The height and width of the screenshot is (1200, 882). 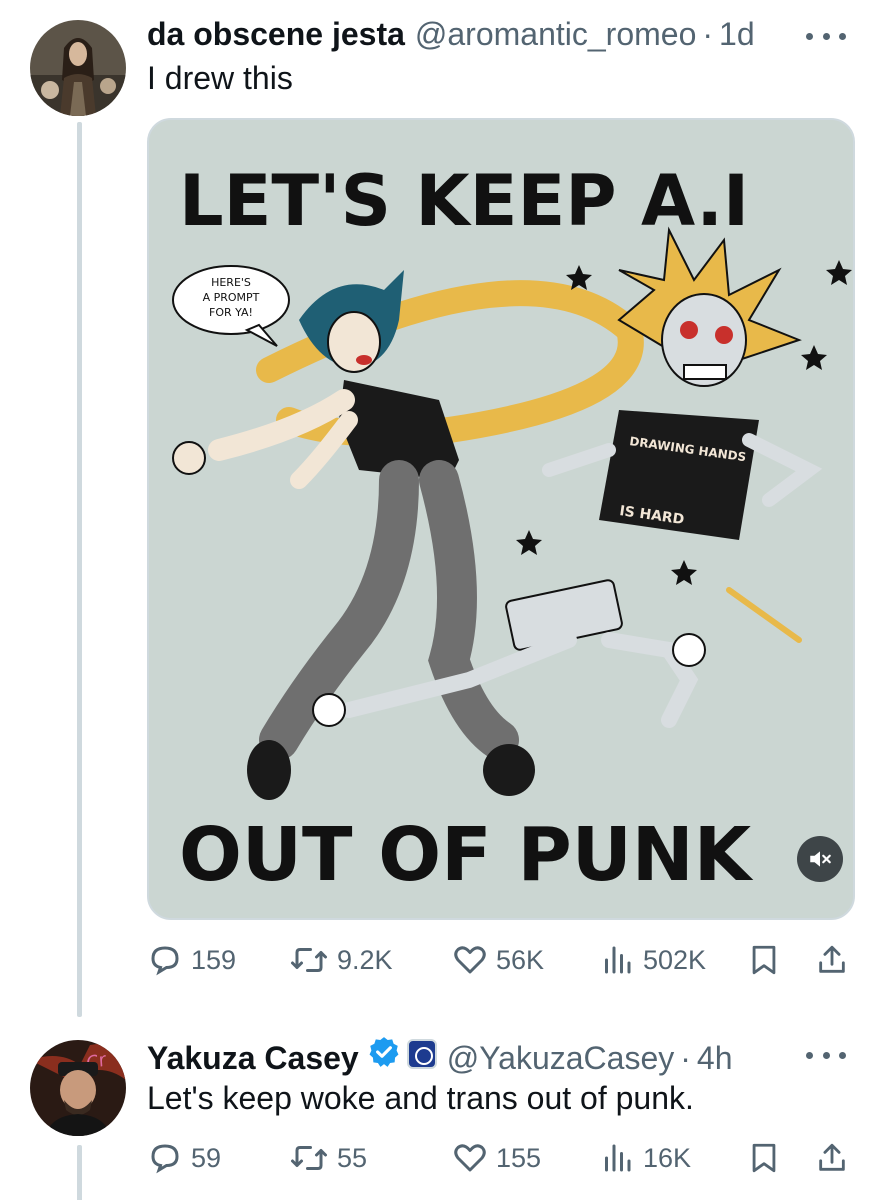 I want to click on views-button: 16K, so click(x=645, y=1158).